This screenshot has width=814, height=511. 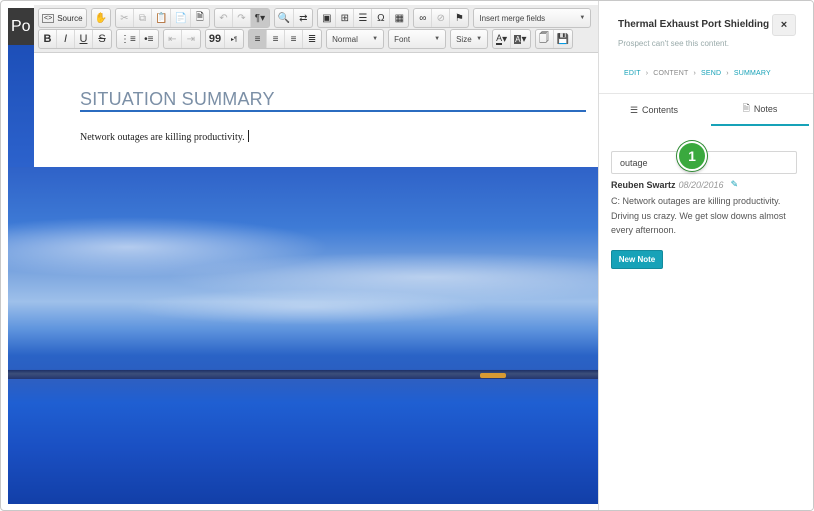 I want to click on media-icon: ▦, so click(x=399, y=18).